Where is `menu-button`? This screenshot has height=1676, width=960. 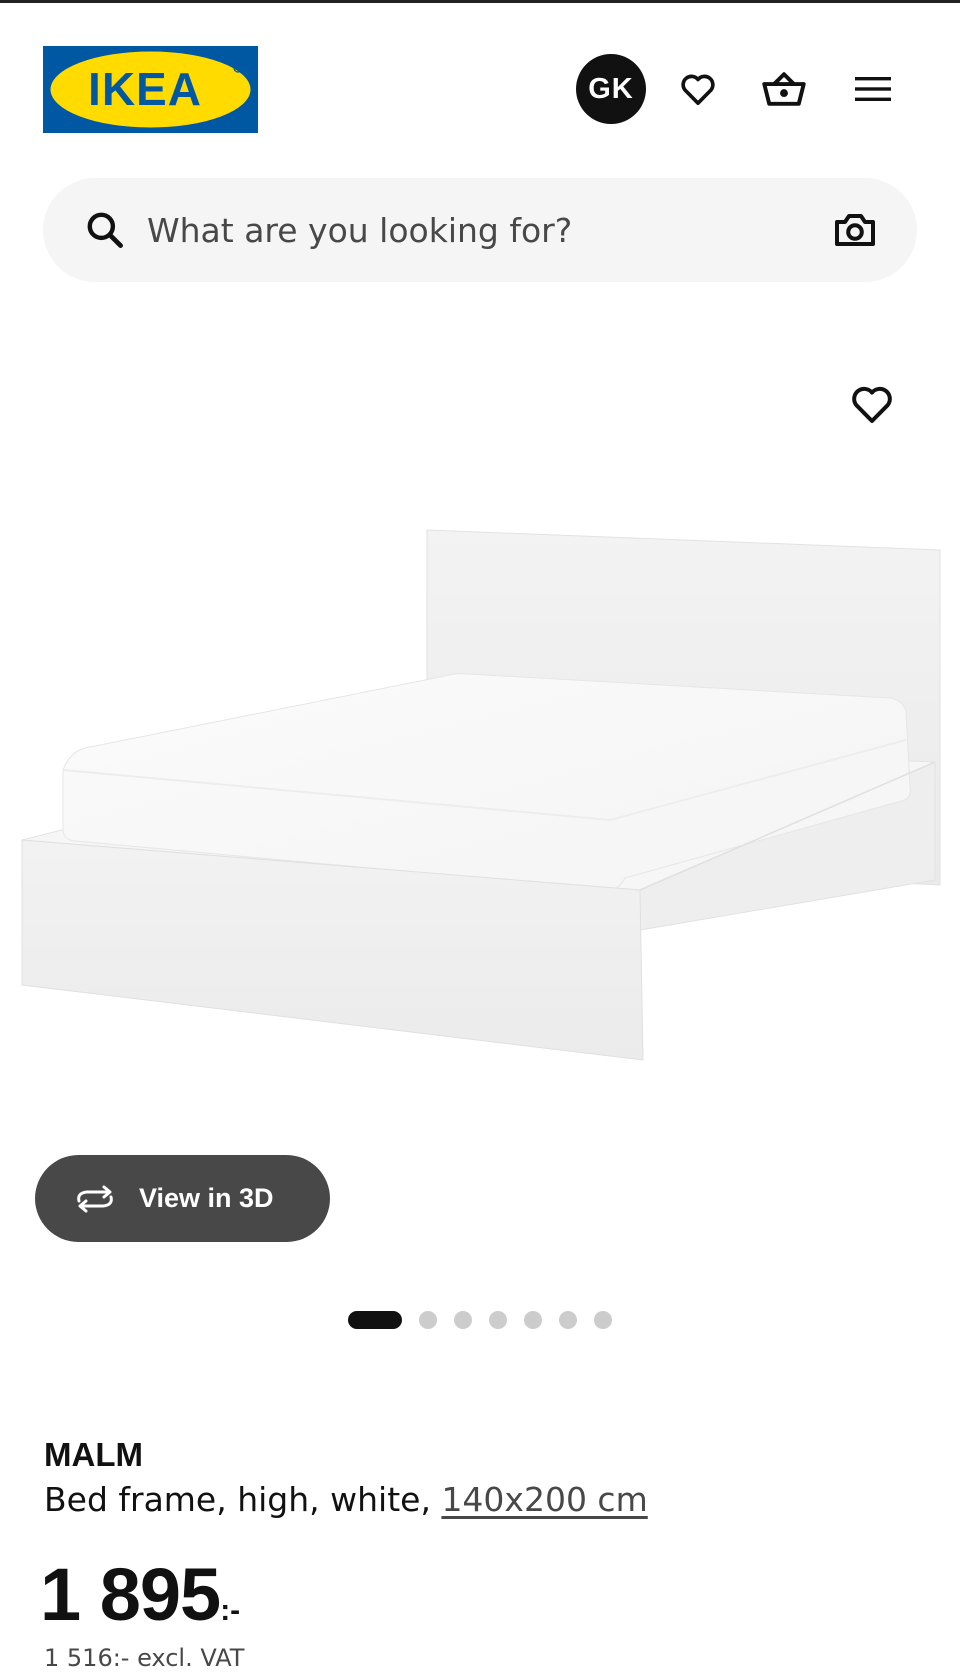 menu-button is located at coordinates (873, 89).